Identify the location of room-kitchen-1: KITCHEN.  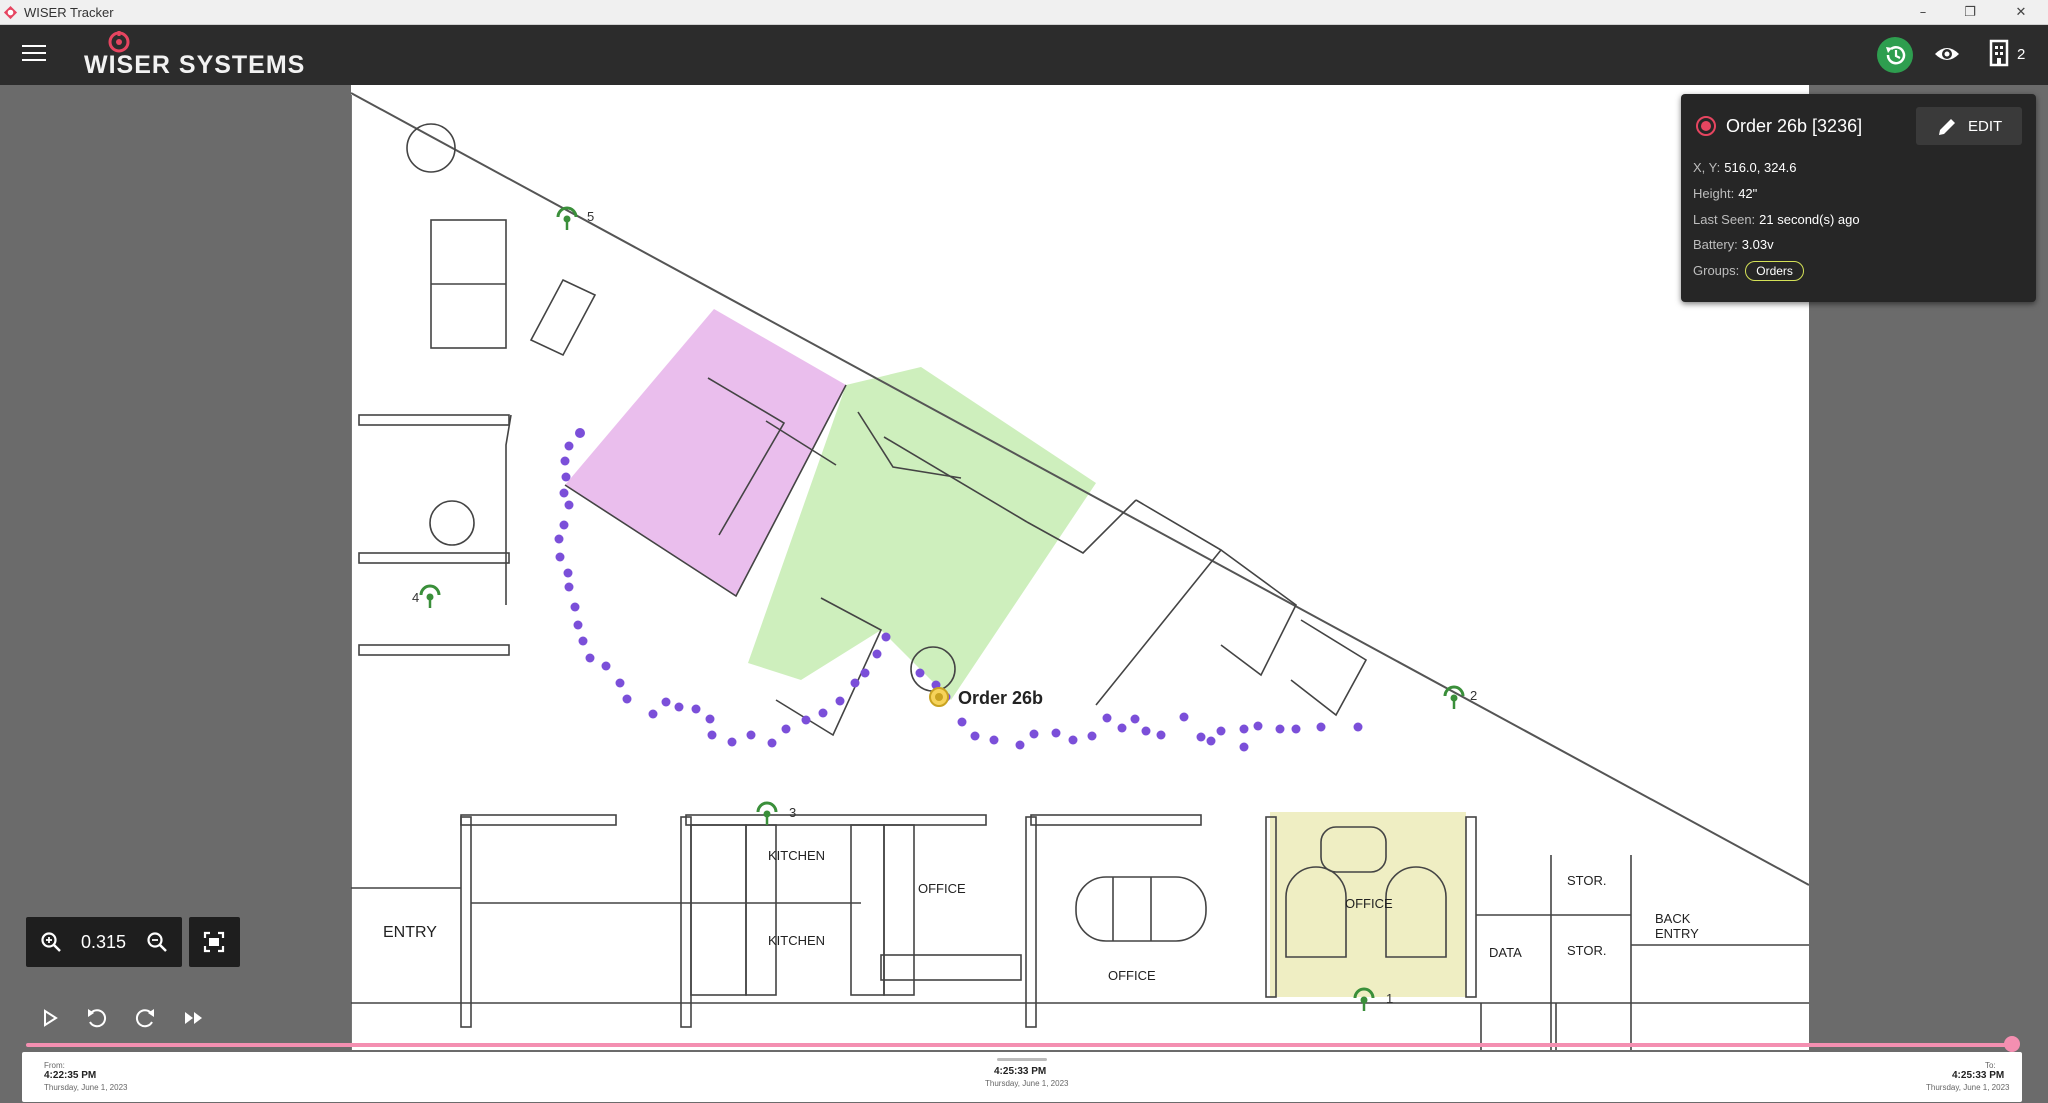
(796, 855).